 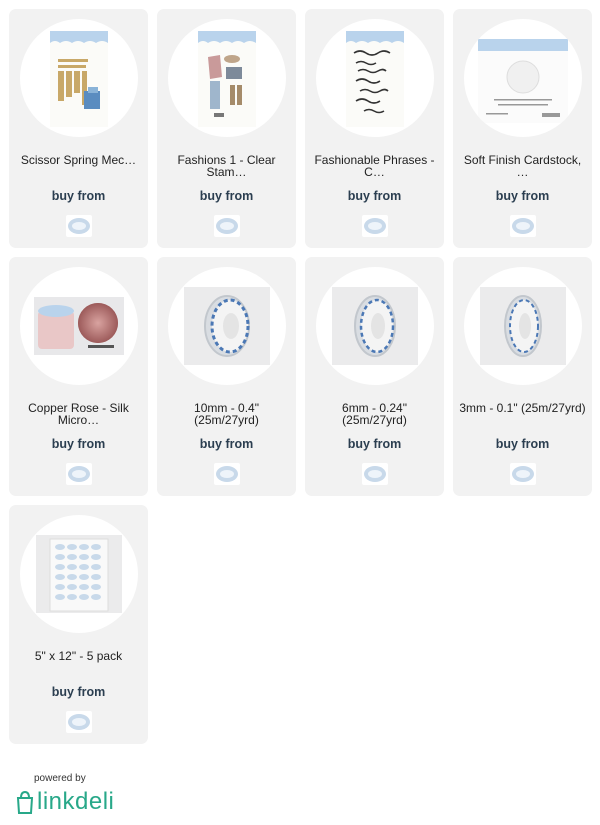 I want to click on shopping-bag-icon, so click(x=25, y=802).